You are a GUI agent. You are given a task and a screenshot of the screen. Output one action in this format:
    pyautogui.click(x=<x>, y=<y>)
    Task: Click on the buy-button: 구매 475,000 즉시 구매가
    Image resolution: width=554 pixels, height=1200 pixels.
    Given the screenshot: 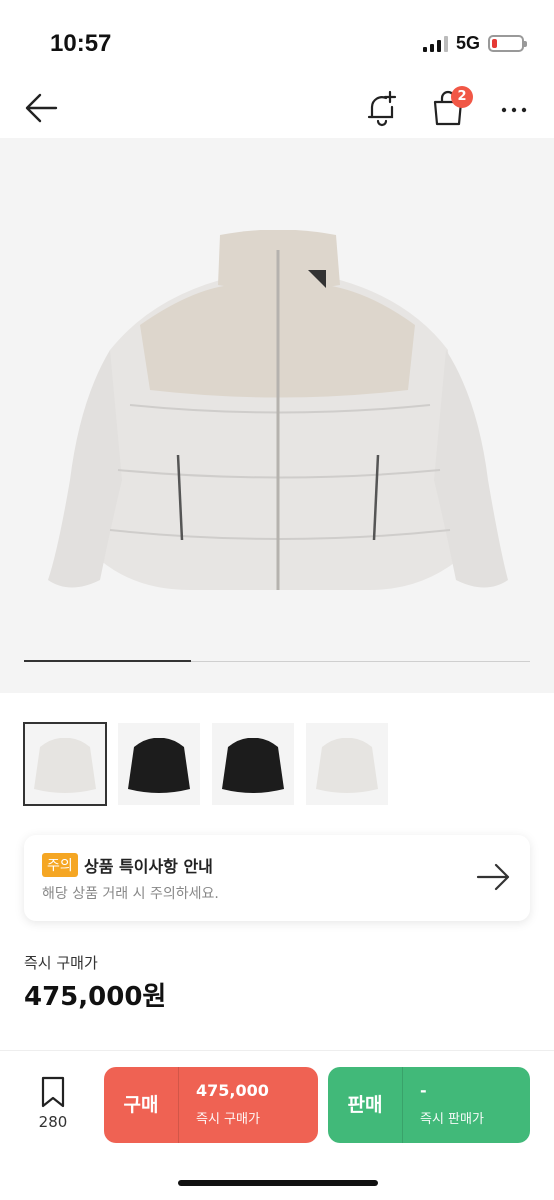 What is the action you would take?
    pyautogui.click(x=211, y=1105)
    